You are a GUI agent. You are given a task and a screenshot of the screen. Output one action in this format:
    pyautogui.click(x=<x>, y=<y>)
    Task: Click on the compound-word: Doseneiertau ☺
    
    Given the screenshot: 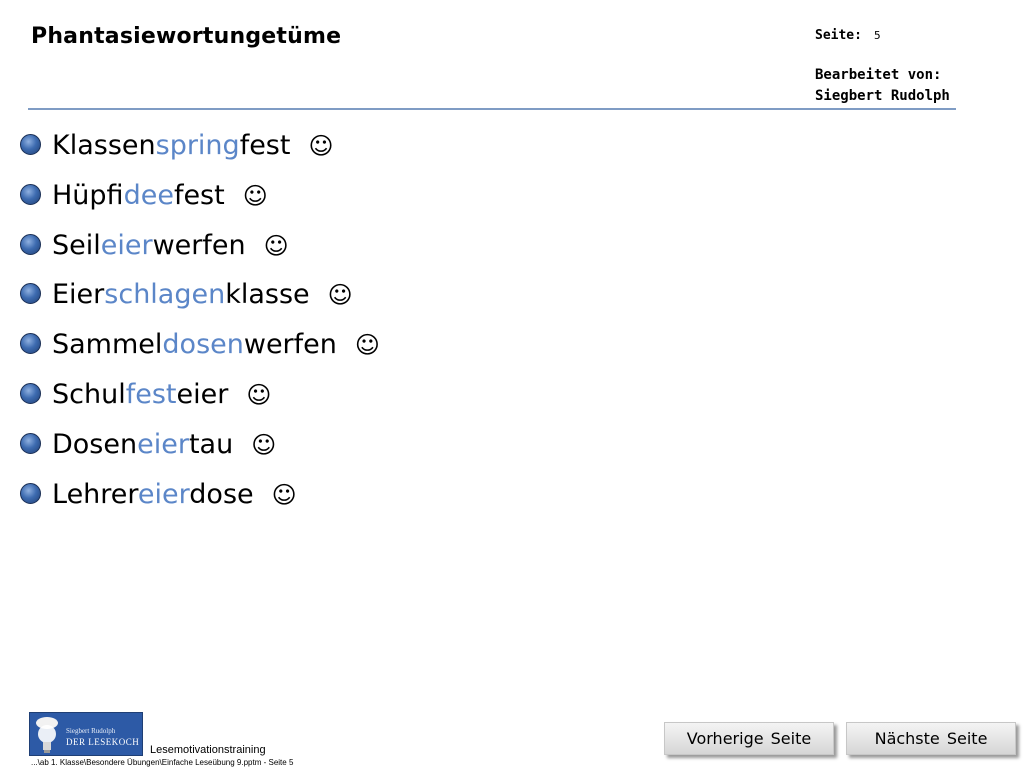 What is the action you would take?
    pyautogui.click(x=164, y=444)
    